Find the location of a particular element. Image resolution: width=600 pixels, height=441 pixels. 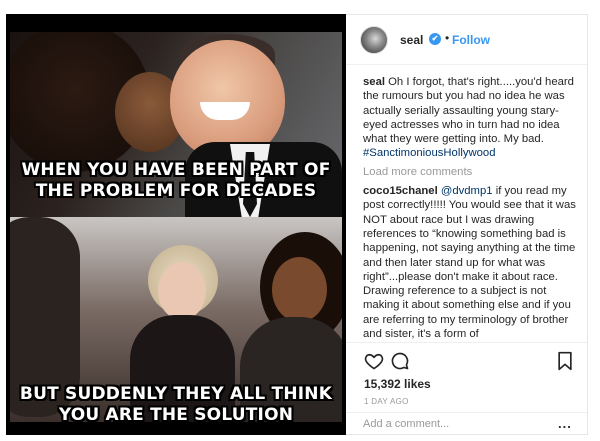

bookmark-icon is located at coordinates (565, 361).